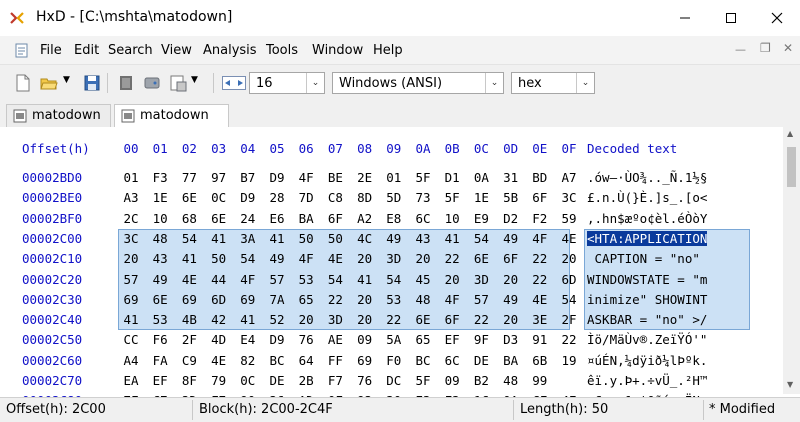 The width and height of the screenshot is (800, 422). Describe the element at coordinates (277, 197) in the screenshot. I see `hex-byte: 28` at that location.